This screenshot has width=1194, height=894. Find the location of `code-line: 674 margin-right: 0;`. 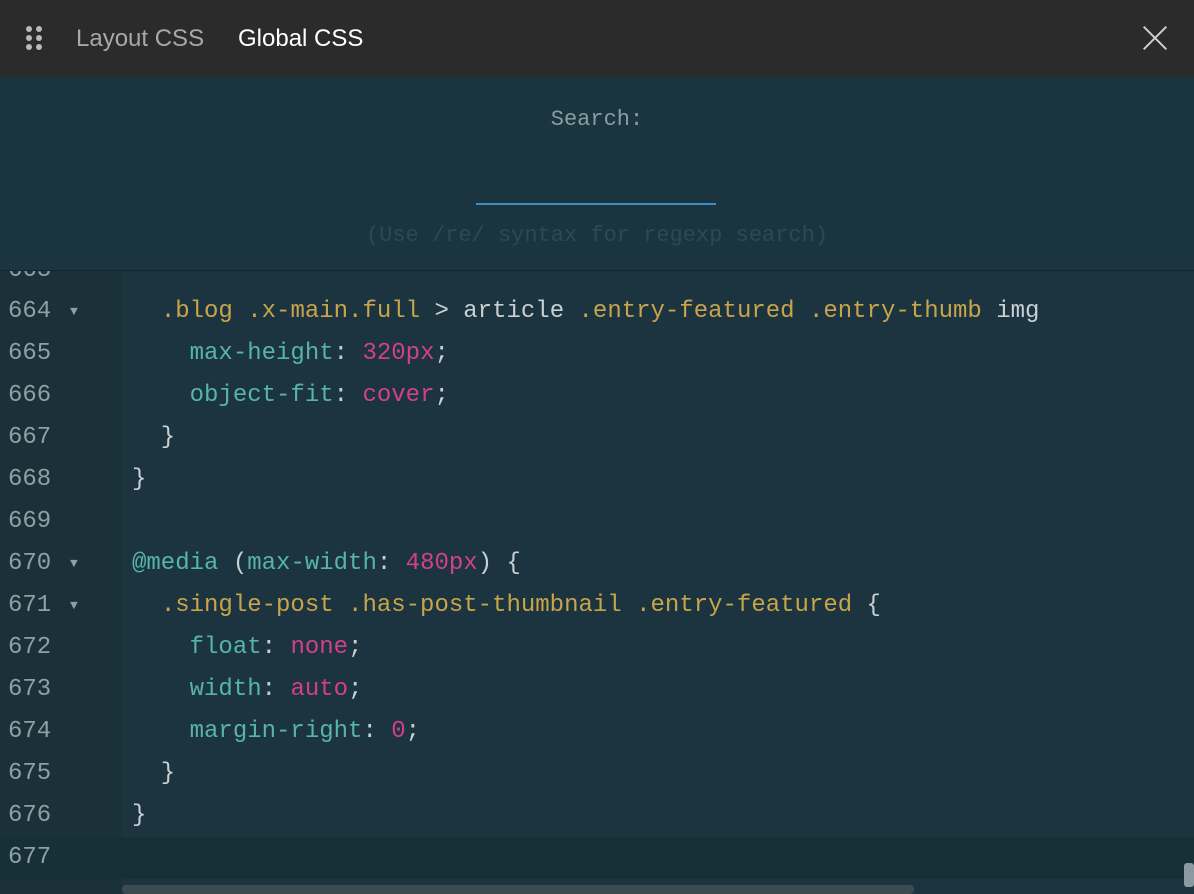

code-line: 674 margin-right: 0; is located at coordinates (597, 732).